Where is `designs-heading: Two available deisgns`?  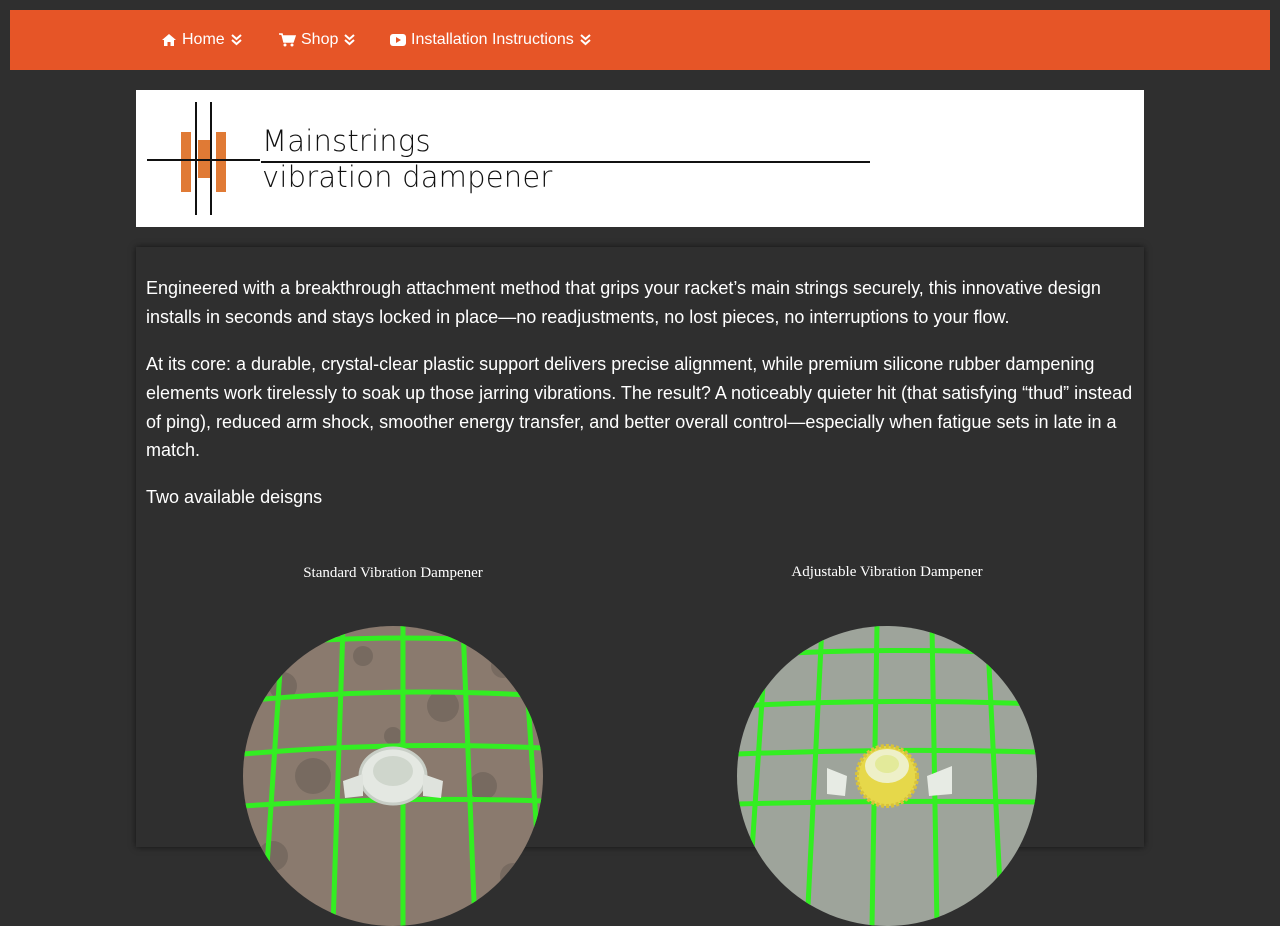
designs-heading: Two available deisgns is located at coordinates (234, 497).